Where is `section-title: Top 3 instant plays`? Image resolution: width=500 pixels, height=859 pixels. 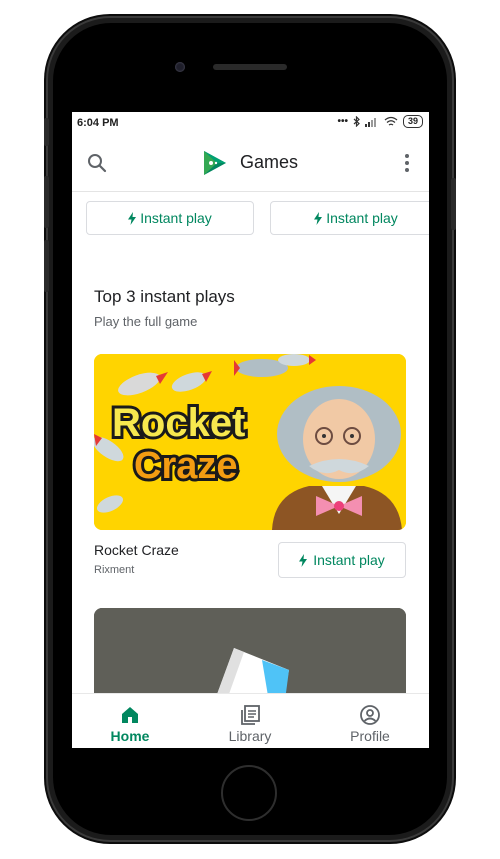
section-title: Top 3 instant plays is located at coordinates (164, 296).